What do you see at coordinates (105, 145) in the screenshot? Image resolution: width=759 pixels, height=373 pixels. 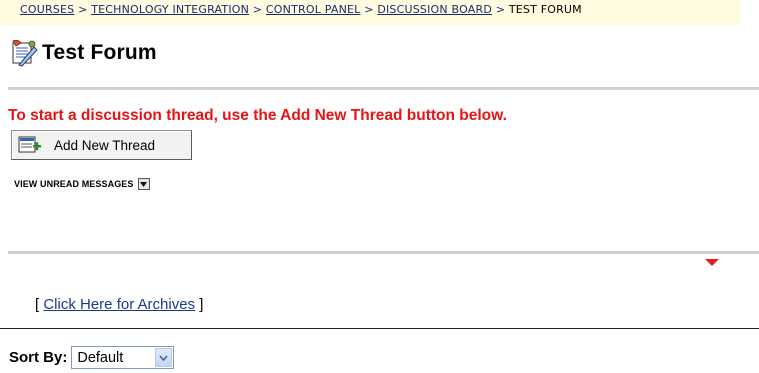 I see `add-thread-label: Add New Thread` at bounding box center [105, 145].